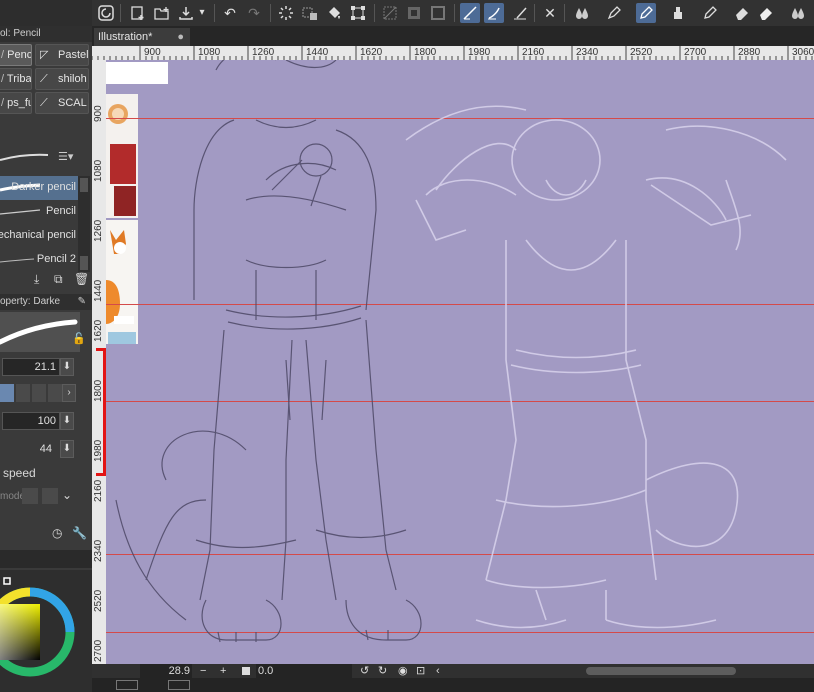 Image resolution: width=814 pixels, height=692 pixels. I want to click on app-menu-icon, so click(106, 13).